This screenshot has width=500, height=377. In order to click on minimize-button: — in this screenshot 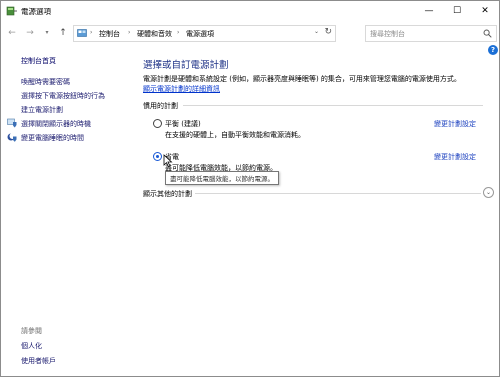, I will do `click(429, 11)`.